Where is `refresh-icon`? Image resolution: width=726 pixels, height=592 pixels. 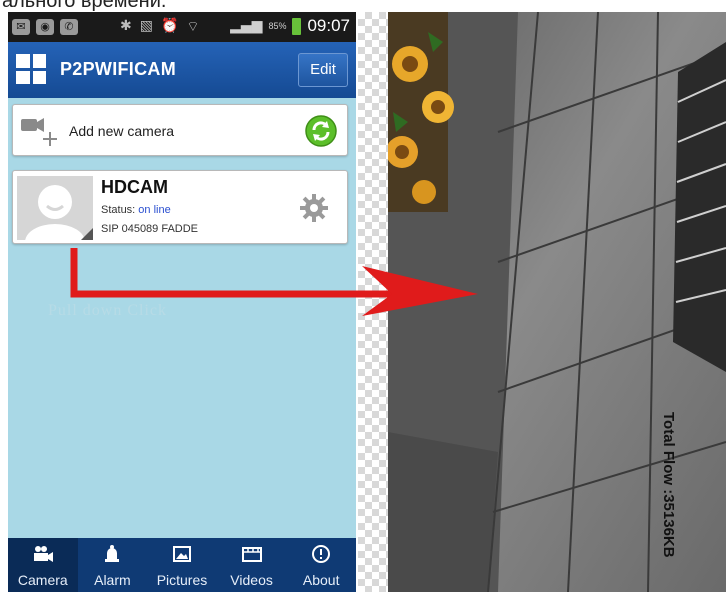
refresh-icon is located at coordinates (321, 131).